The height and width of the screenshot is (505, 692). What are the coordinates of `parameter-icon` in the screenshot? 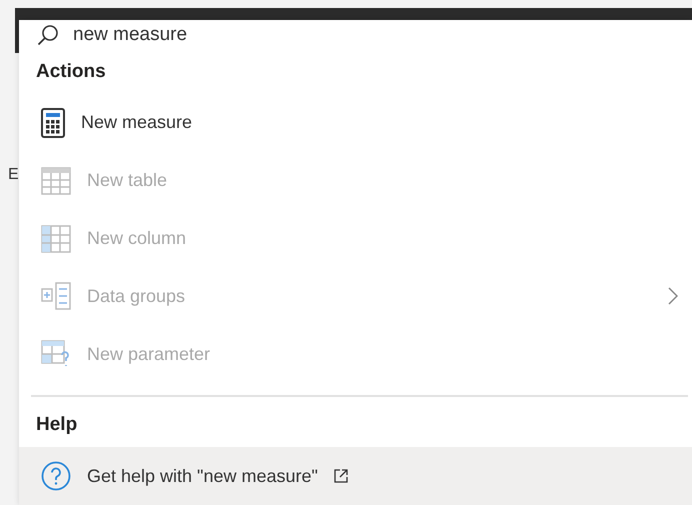 It's located at (56, 354).